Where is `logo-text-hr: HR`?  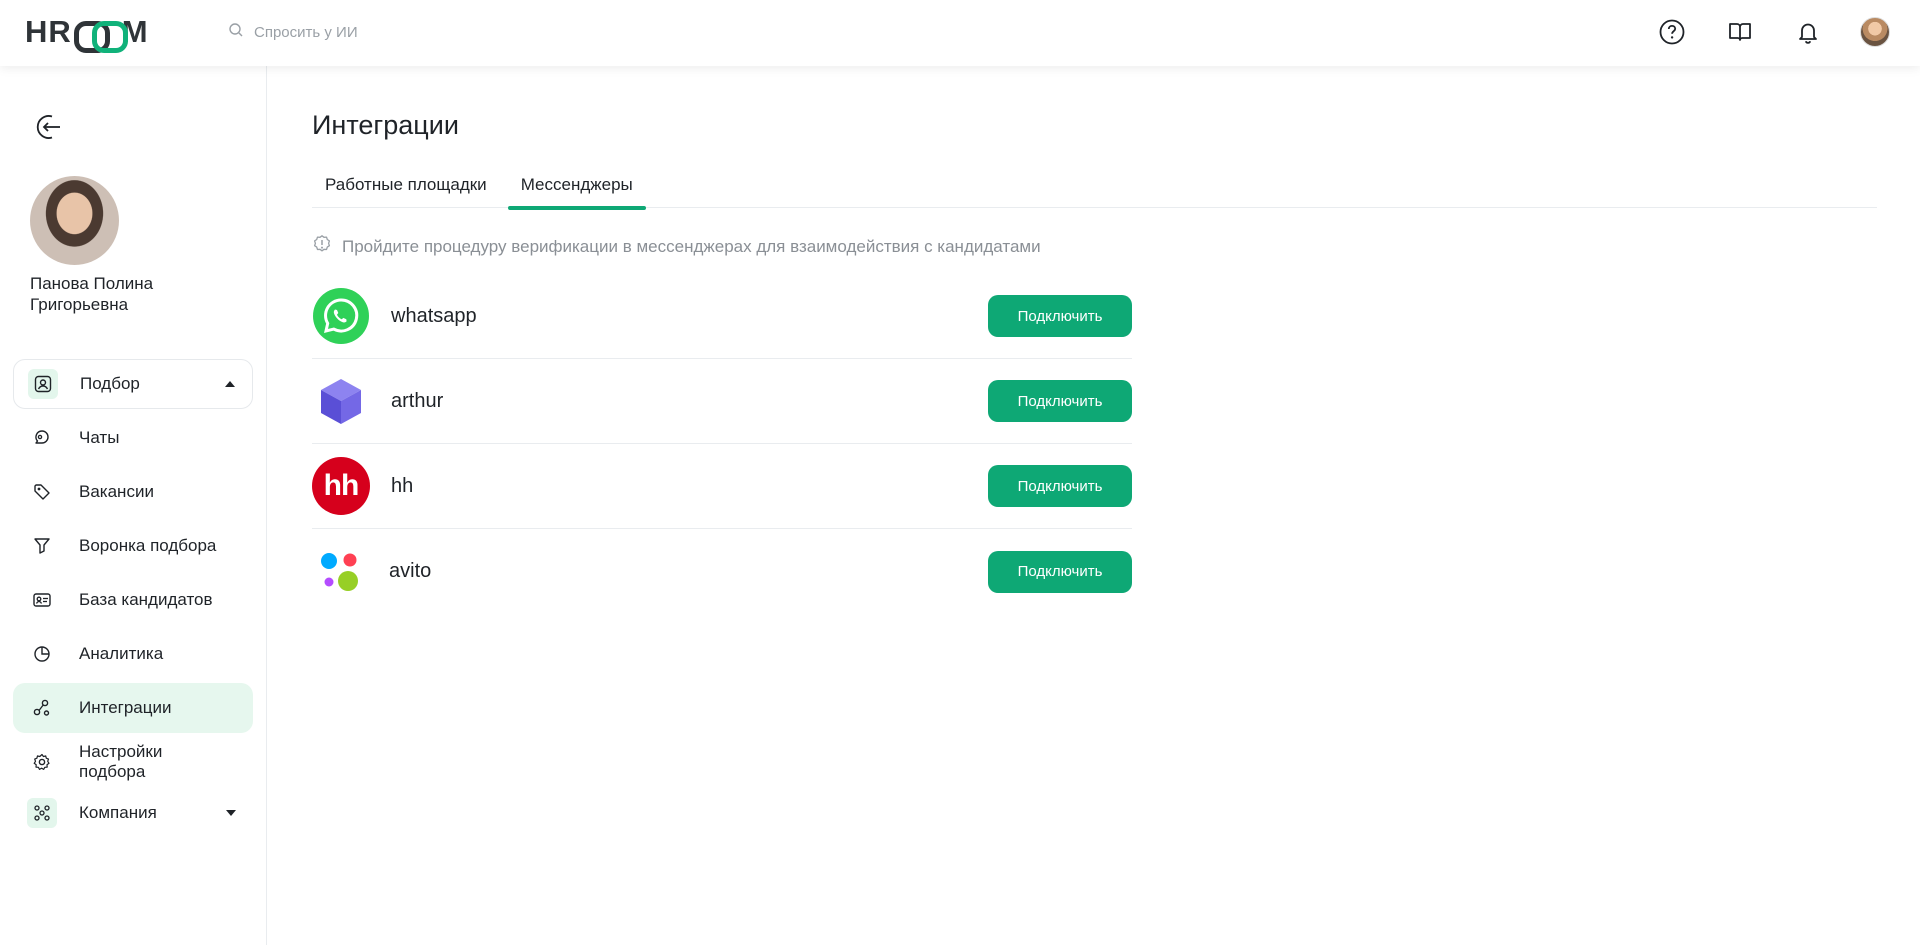
logo-text-hr: HR is located at coordinates (48, 31).